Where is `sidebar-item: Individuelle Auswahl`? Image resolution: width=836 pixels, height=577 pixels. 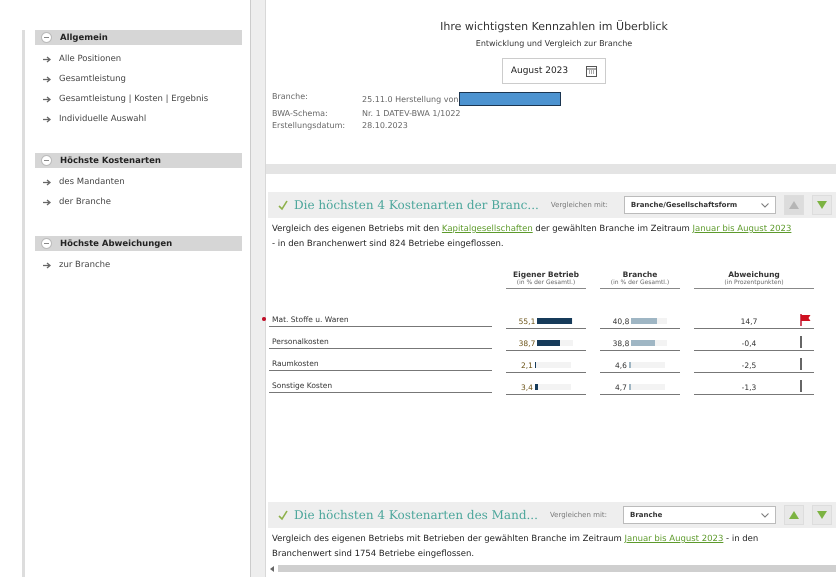 sidebar-item: Individuelle Auswahl is located at coordinates (138, 119).